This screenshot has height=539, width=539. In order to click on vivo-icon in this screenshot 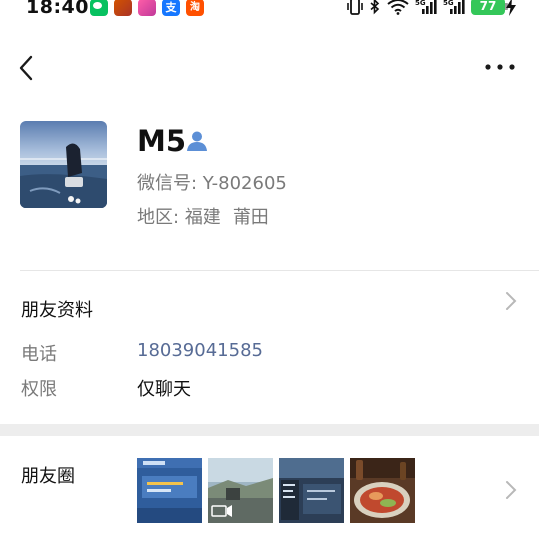, I will do `click(147, 8)`.